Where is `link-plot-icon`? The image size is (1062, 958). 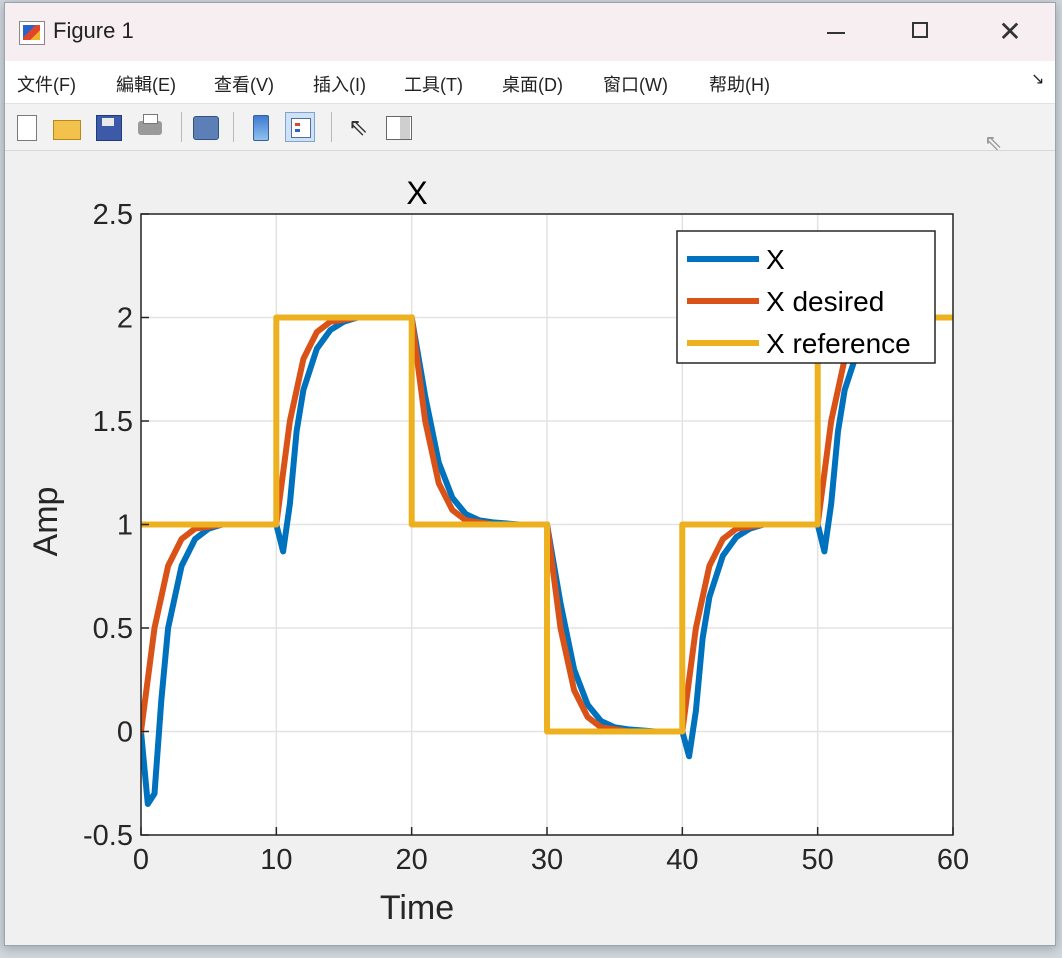 link-plot-icon is located at coordinates (205, 127).